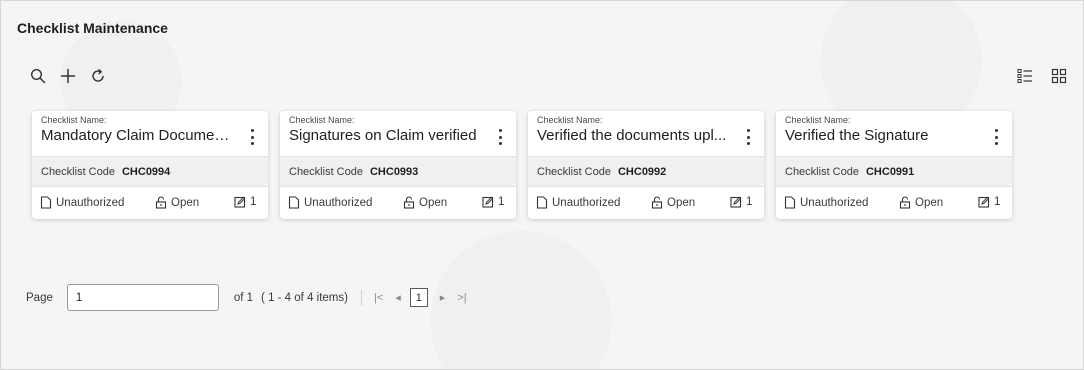 This screenshot has height=370, width=1084. What do you see at coordinates (642, 171) in the screenshot?
I see `checklist-code-value: CHC0992` at bounding box center [642, 171].